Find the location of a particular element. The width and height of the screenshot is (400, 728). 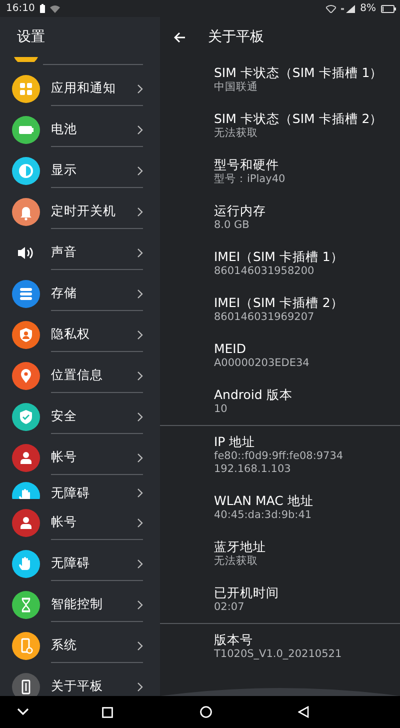

item-title: 运行内存 is located at coordinates (240, 211).